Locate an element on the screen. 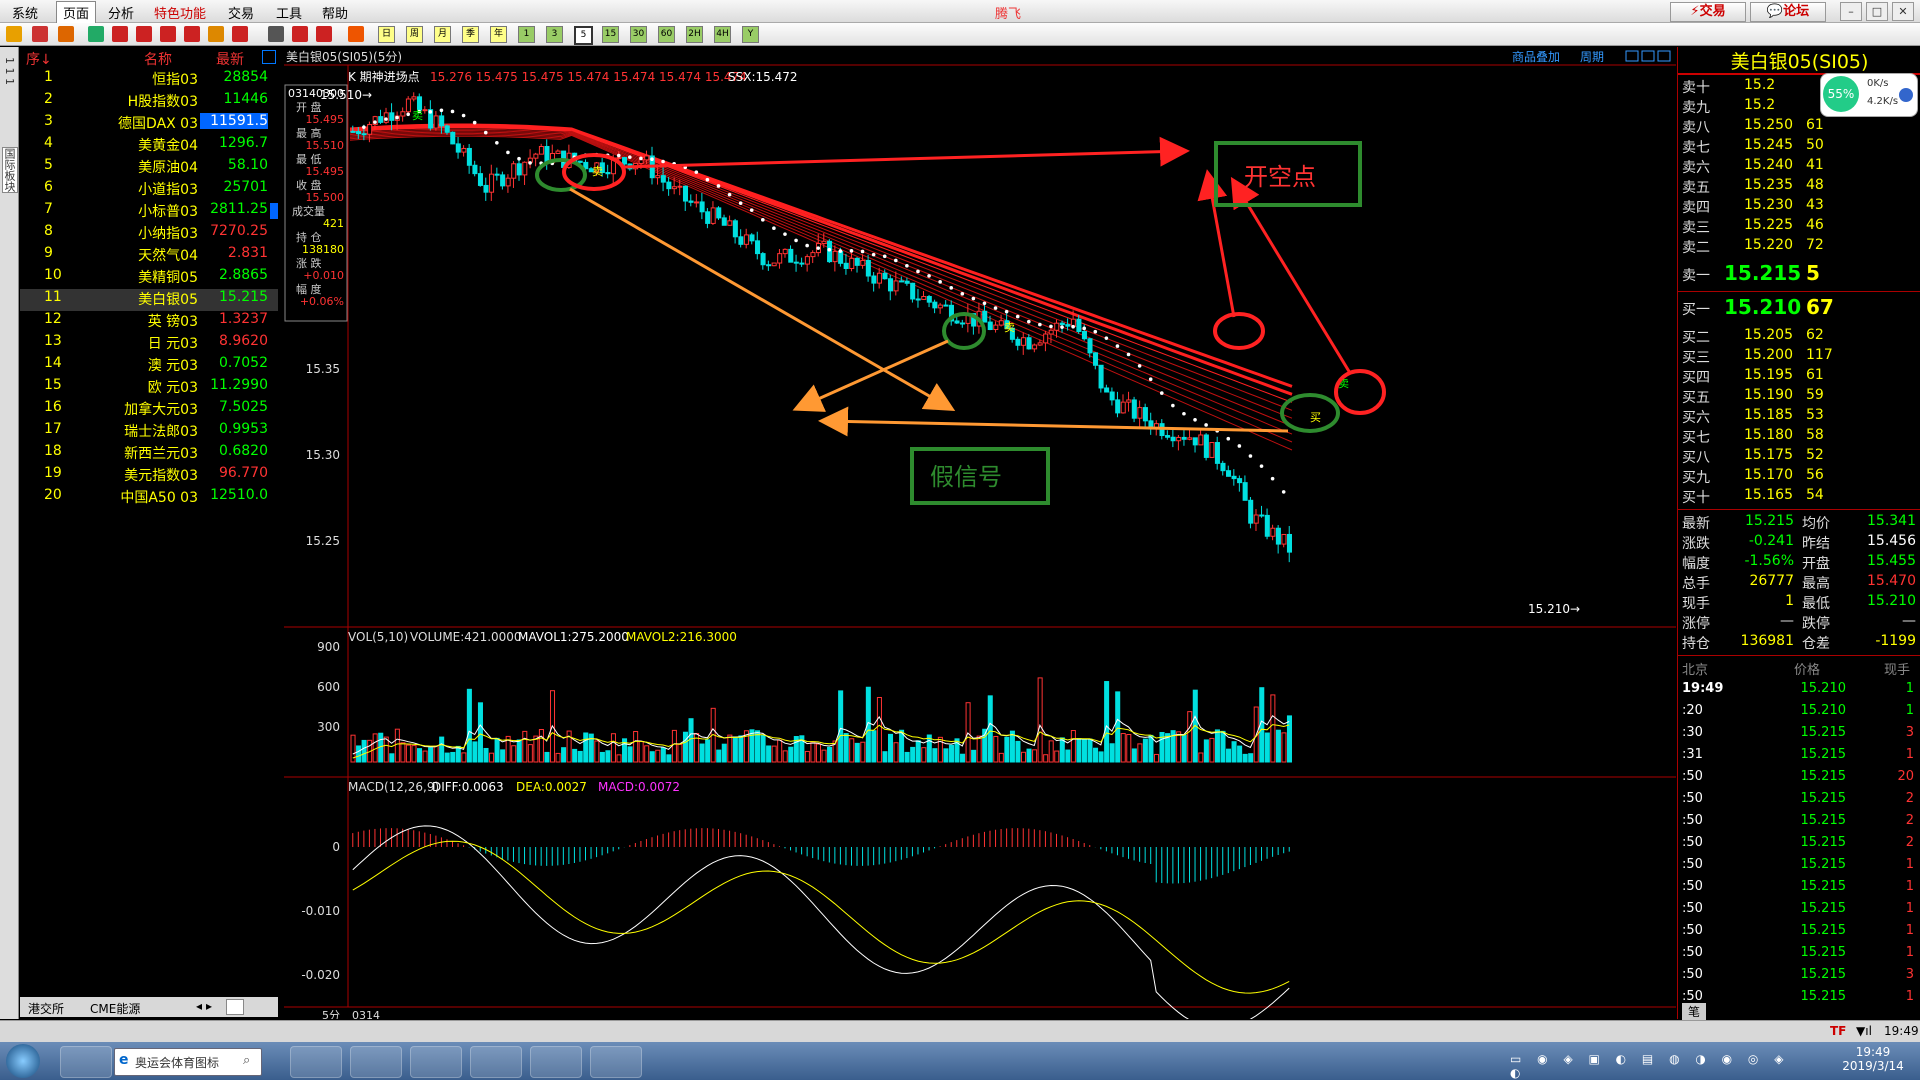 Image resolution: width=1920 pixels, height=1080 pixels. quote-row: 15 欧 元03 11.2990 is located at coordinates (149, 388).